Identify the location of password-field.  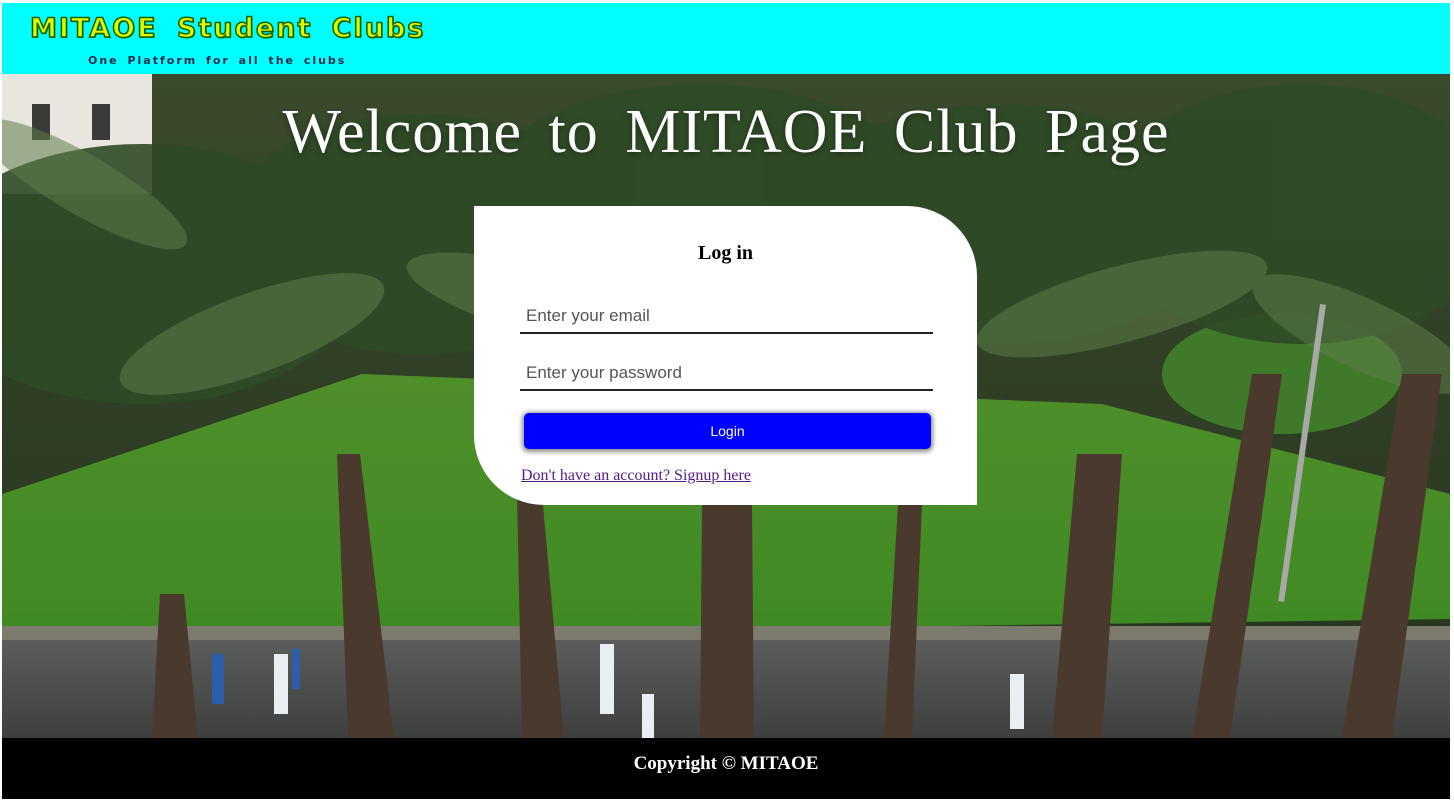
(726, 373).